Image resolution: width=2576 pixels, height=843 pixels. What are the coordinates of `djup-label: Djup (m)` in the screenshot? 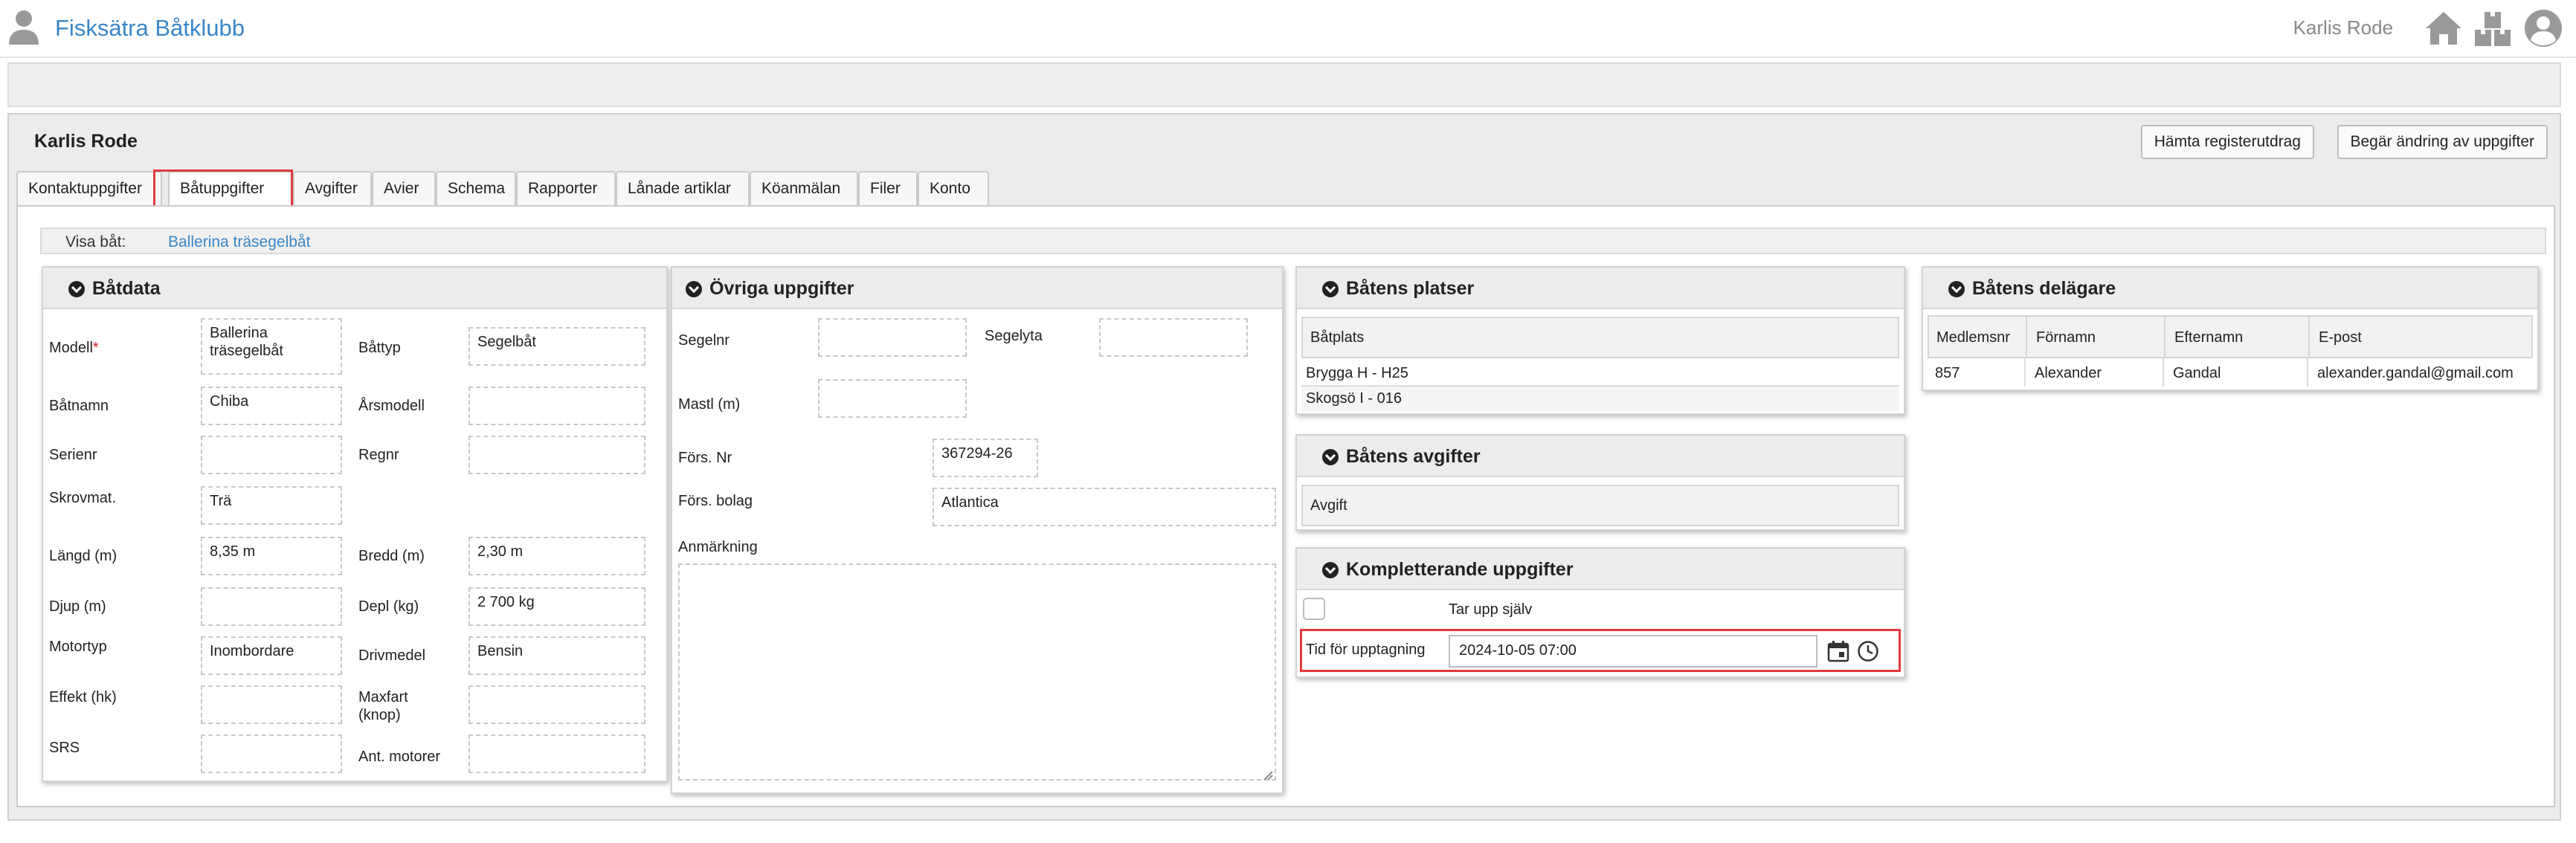 It's located at (77, 606).